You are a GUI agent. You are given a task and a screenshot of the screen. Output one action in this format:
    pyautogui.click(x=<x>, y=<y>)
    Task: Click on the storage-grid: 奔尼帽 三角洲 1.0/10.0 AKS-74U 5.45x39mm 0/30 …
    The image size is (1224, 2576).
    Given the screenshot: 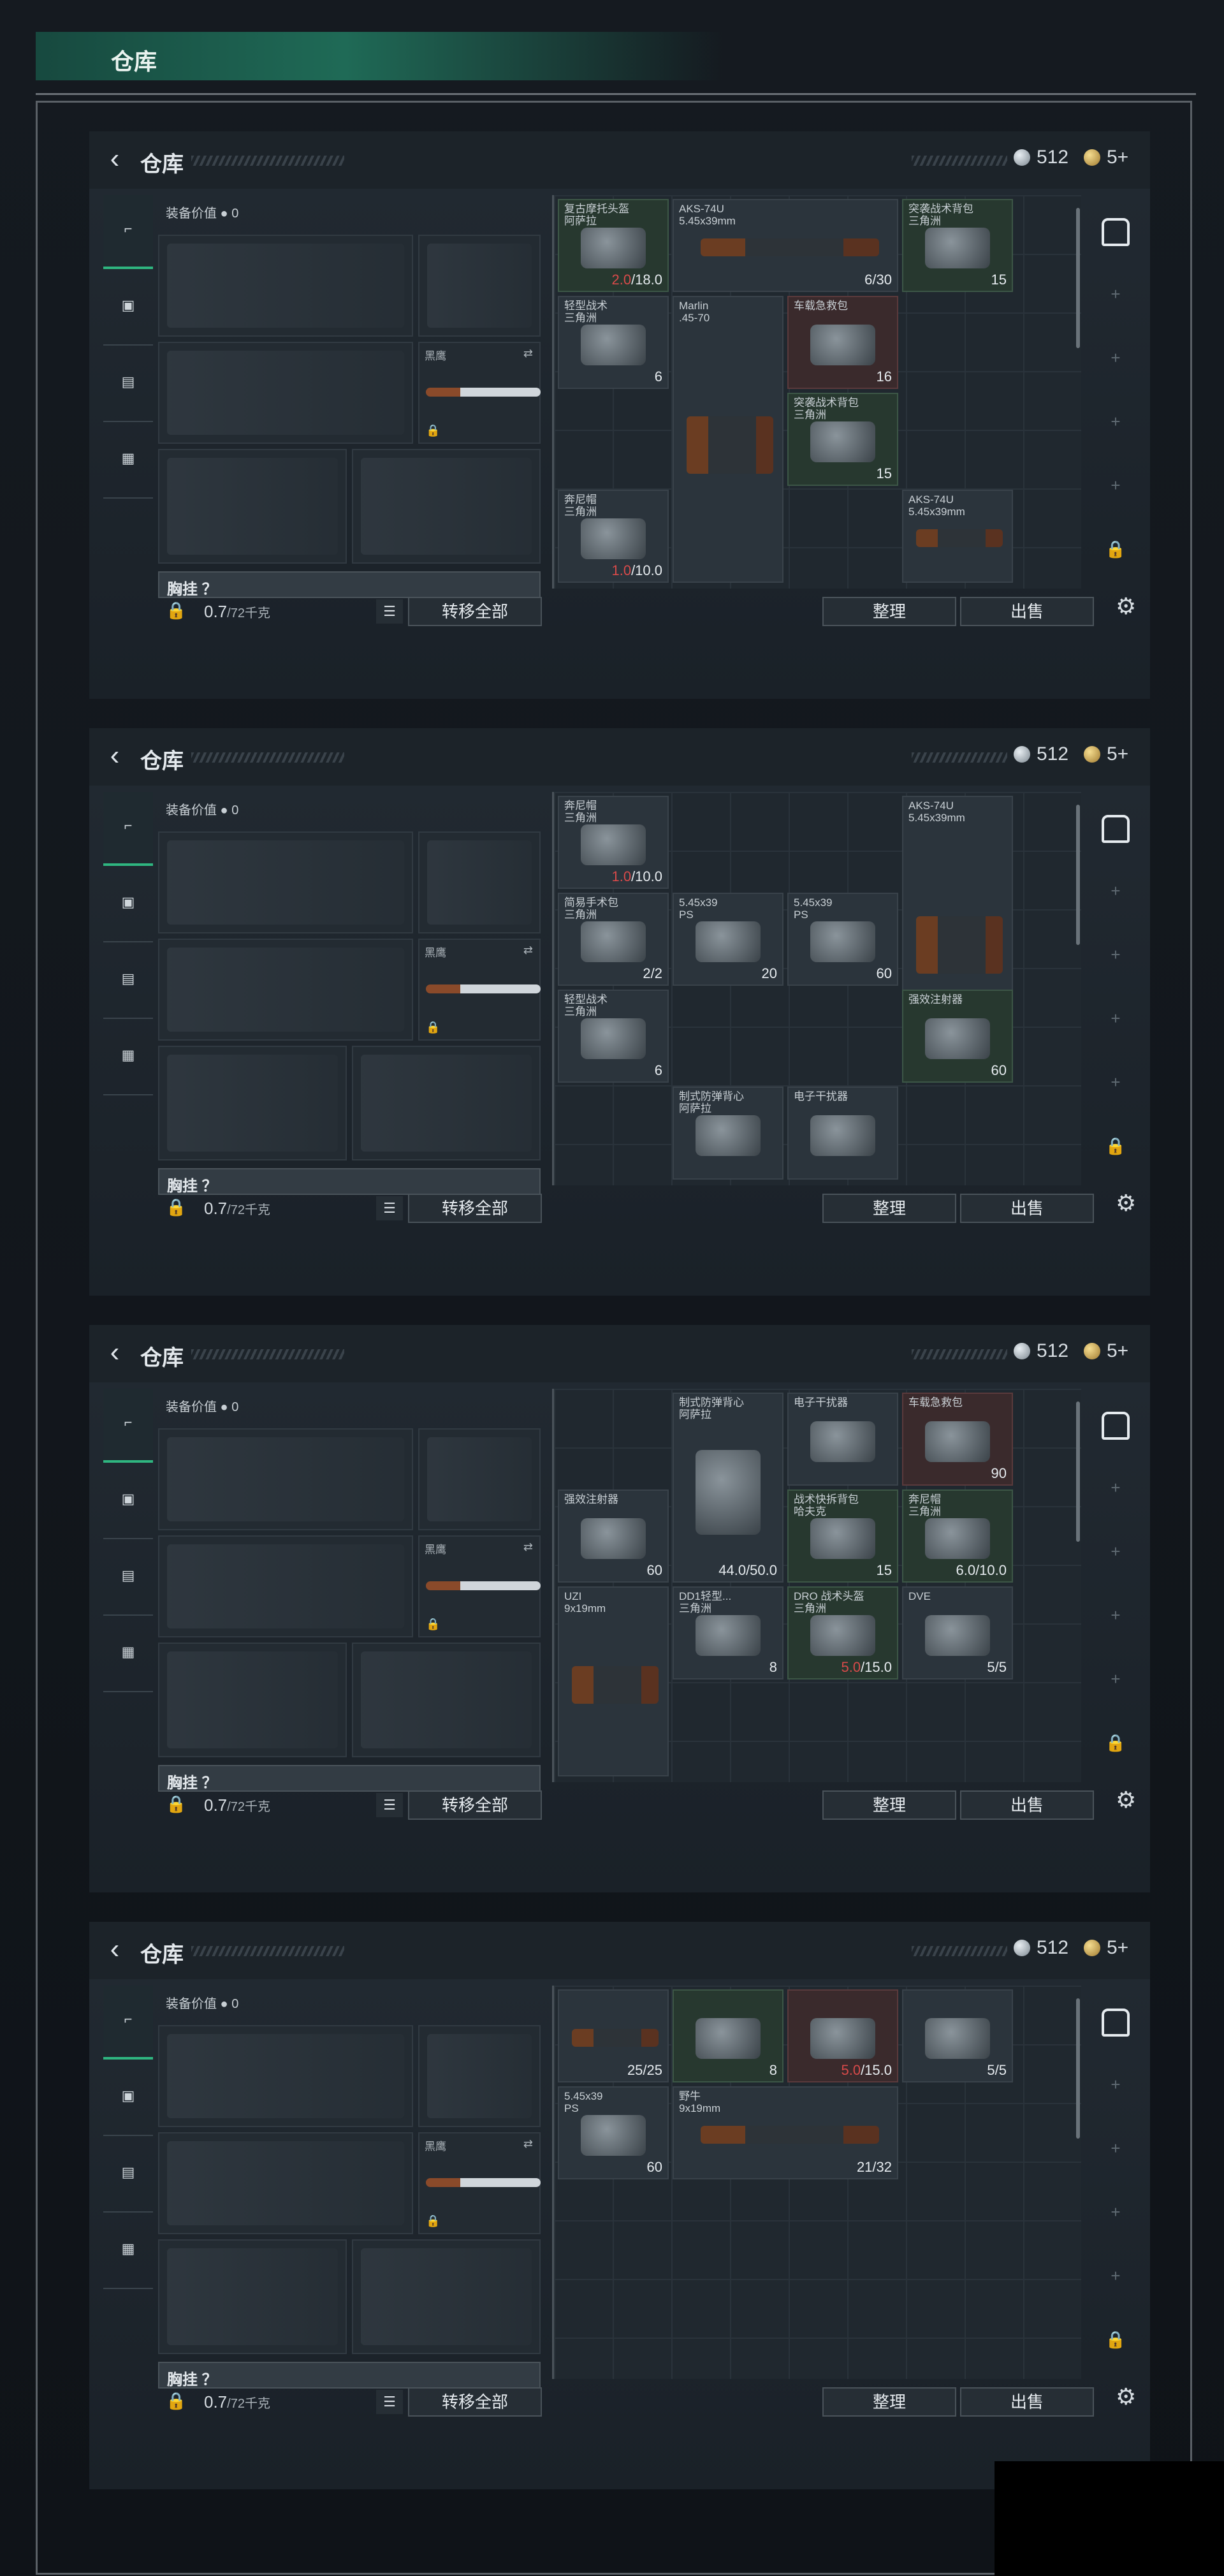 What is the action you would take?
    pyautogui.click(x=816, y=988)
    